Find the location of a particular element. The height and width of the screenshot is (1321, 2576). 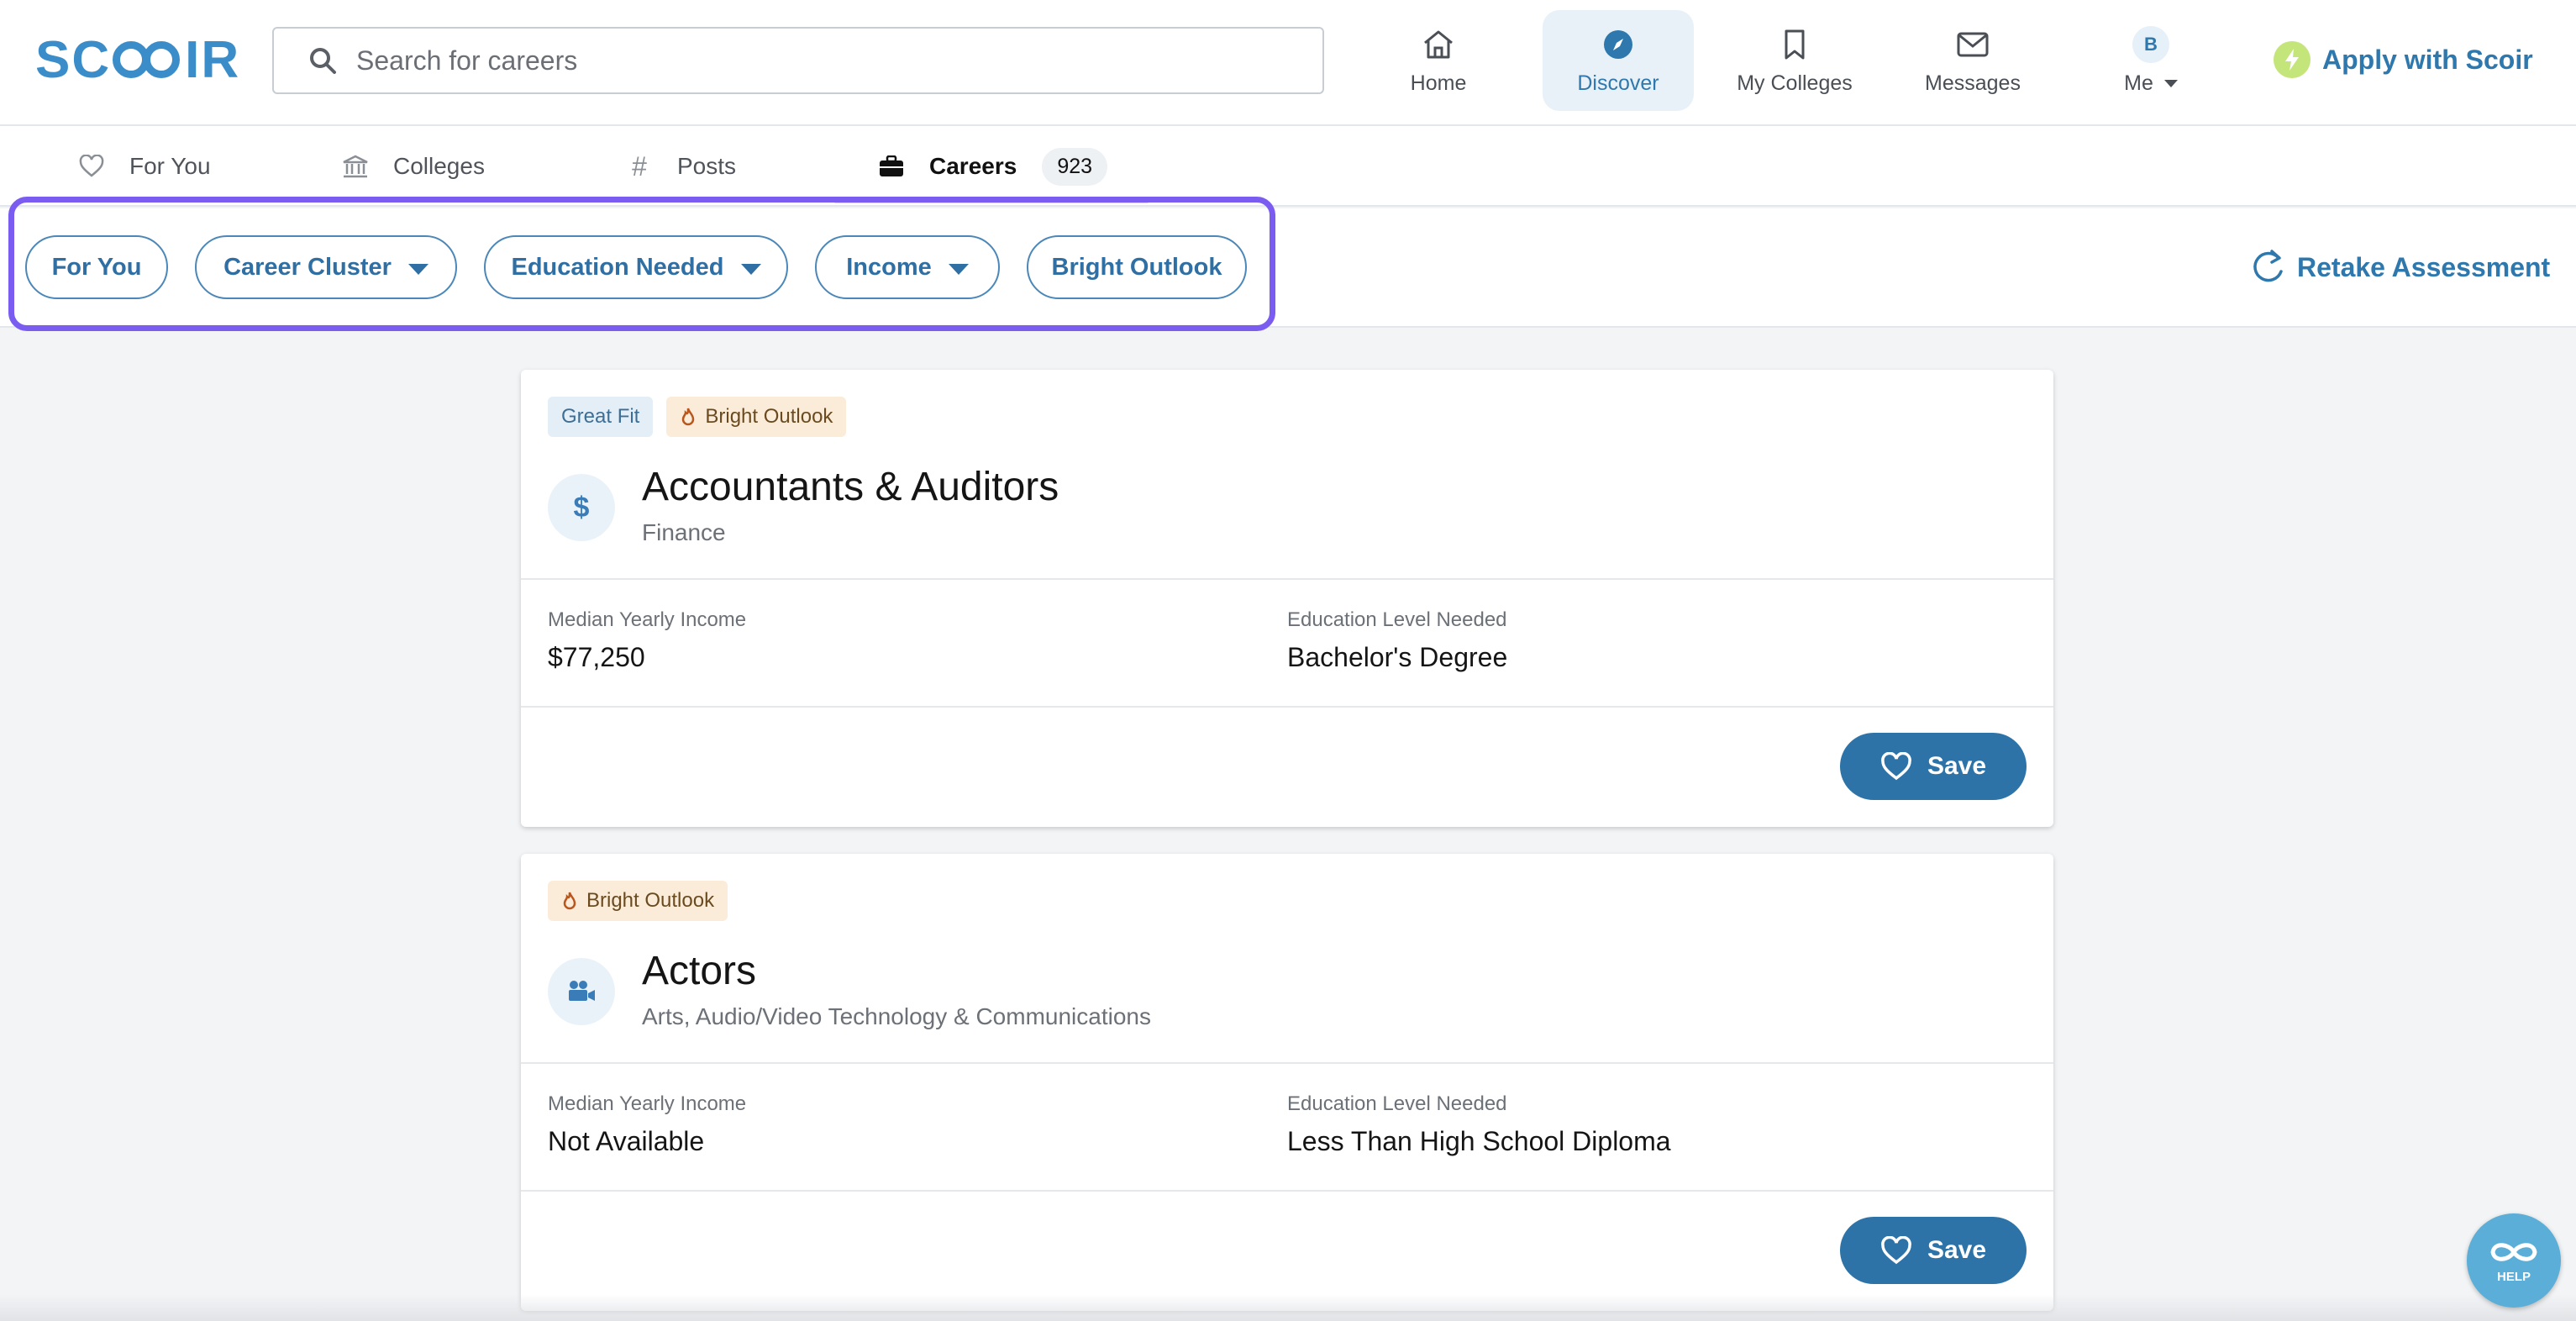

help-button: HELP is located at coordinates (2514, 1260).